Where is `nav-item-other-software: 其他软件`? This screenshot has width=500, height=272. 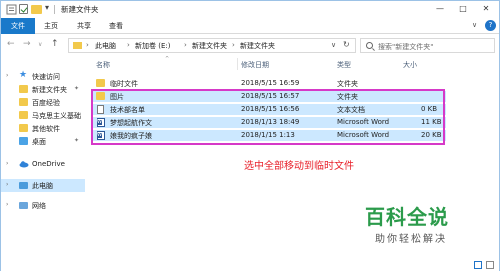
nav-item-other-software: 其他软件 is located at coordinates (43, 128).